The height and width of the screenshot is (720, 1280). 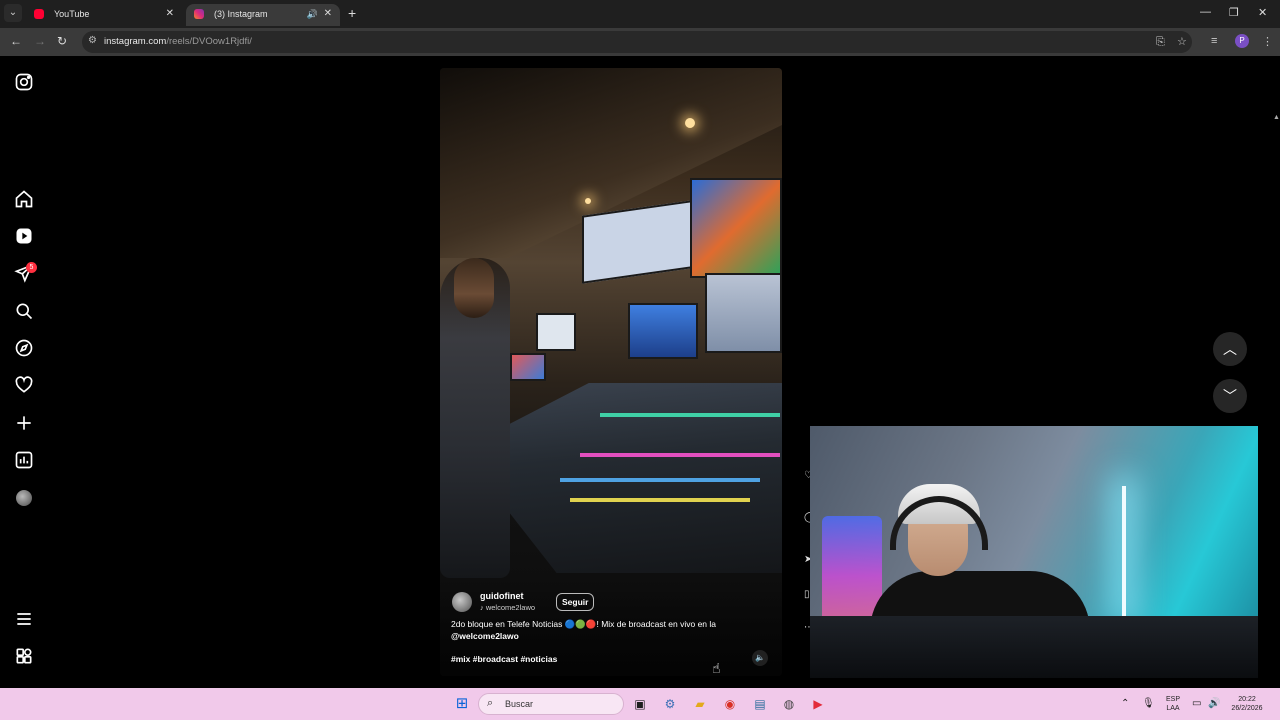 I want to click on media-controls-icon: ≡, so click(x=1214, y=41).